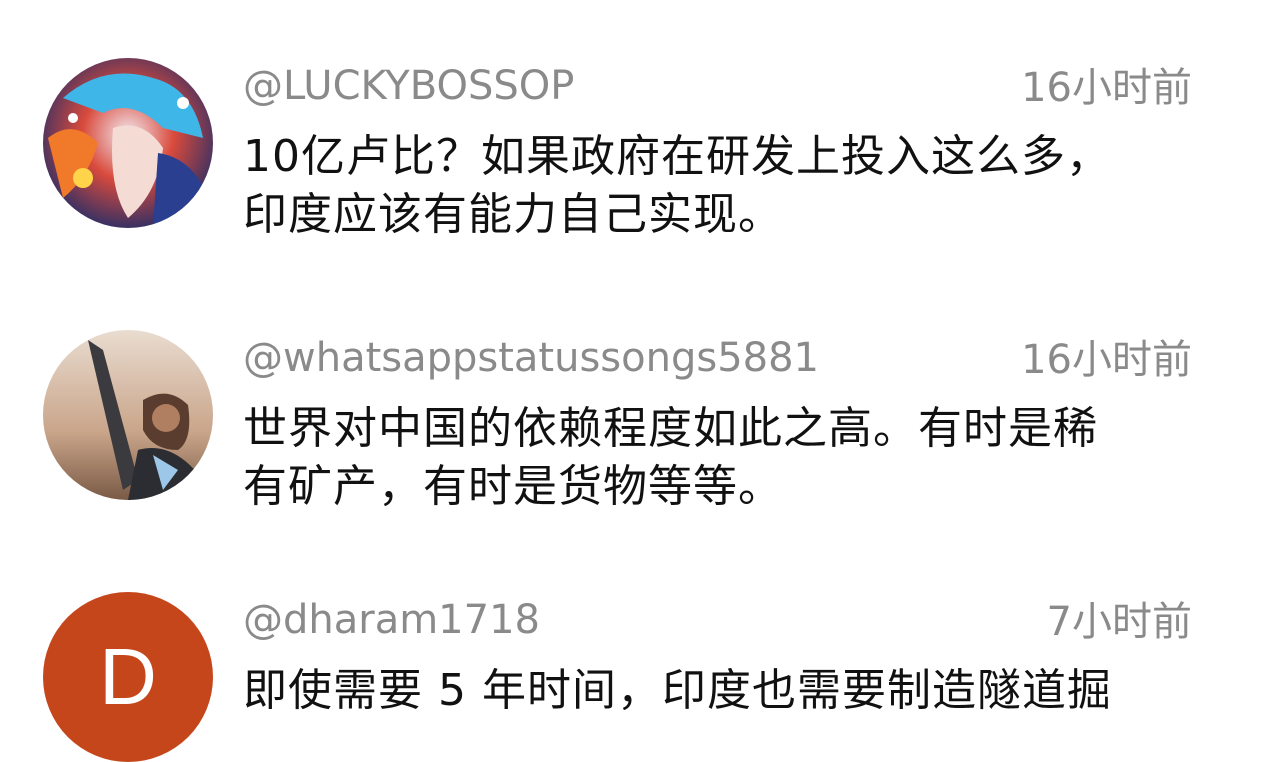  What do you see at coordinates (513, 214) in the screenshot?
I see `comment-text-line: 印度应该有能力自己实现。` at bounding box center [513, 214].